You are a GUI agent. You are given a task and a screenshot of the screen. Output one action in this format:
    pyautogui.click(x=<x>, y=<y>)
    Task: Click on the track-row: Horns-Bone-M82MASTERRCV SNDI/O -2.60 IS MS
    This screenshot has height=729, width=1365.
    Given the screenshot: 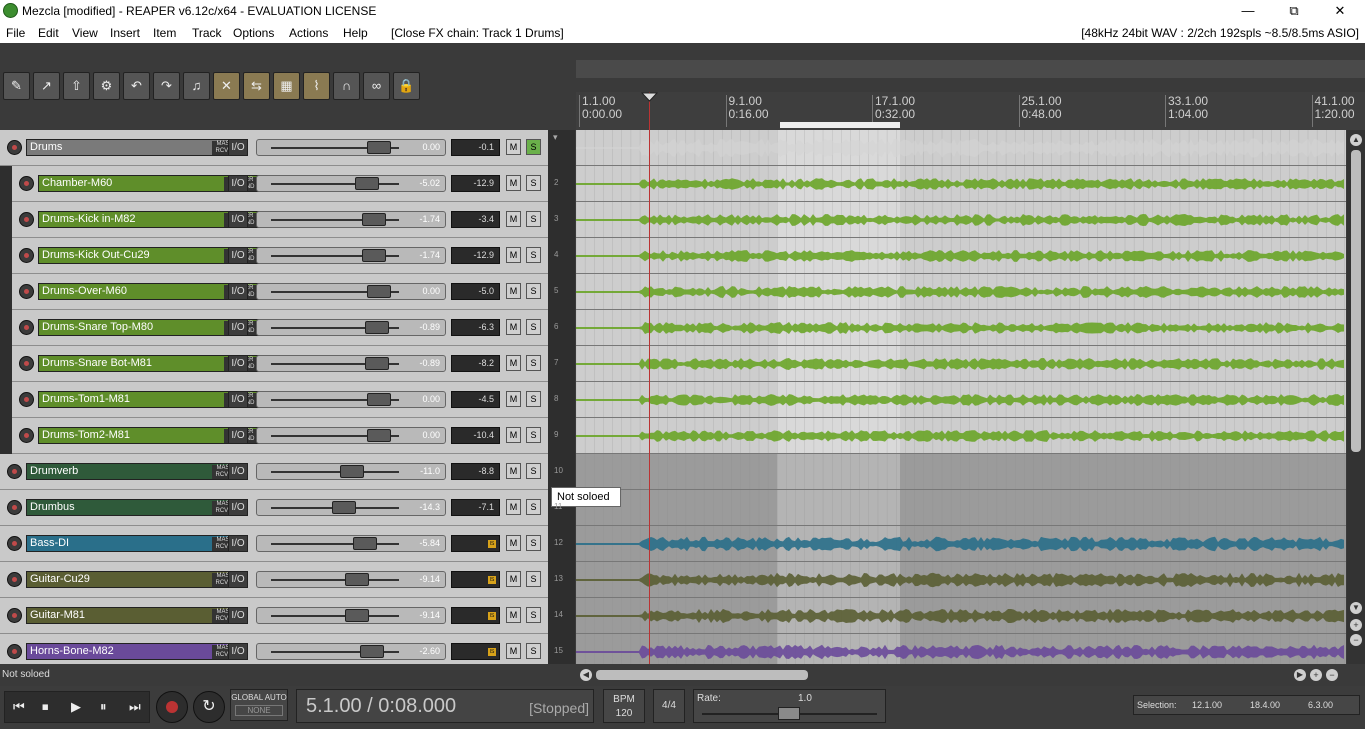 What is the action you would take?
    pyautogui.click(x=274, y=649)
    